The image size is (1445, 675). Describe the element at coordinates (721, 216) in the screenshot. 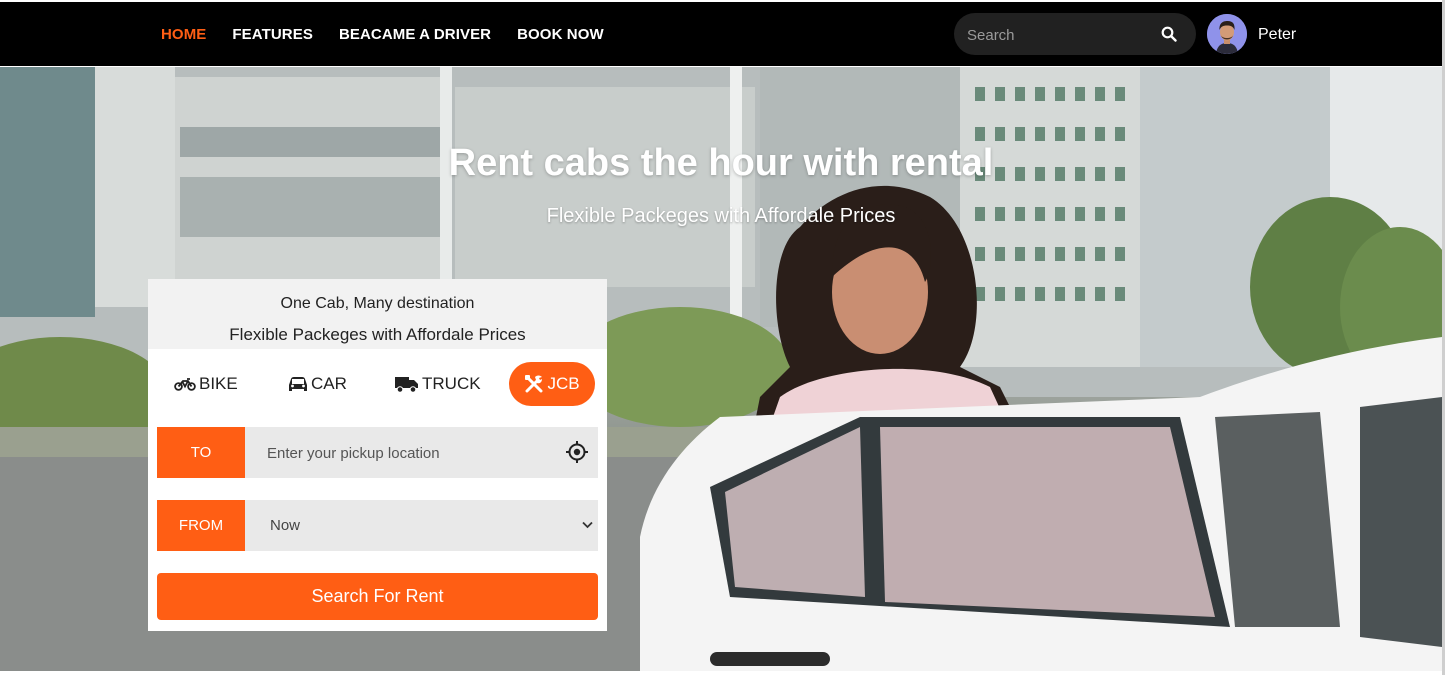

I see `hero-subtitle: Flexible Packeges with Affordale Prices` at that location.